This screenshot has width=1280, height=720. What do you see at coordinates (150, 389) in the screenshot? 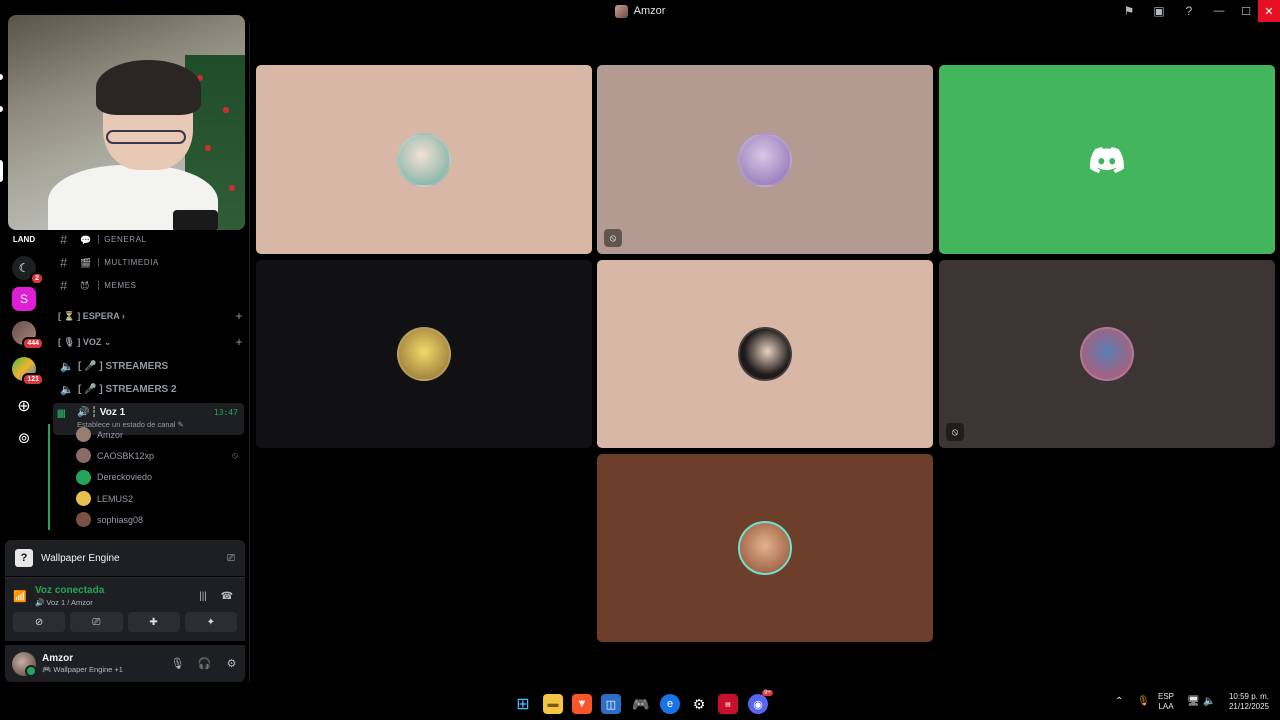
I see `voice-channel-streamers-2: 🔈 [ 🎤 ] STREAMERS 2` at bounding box center [150, 389].